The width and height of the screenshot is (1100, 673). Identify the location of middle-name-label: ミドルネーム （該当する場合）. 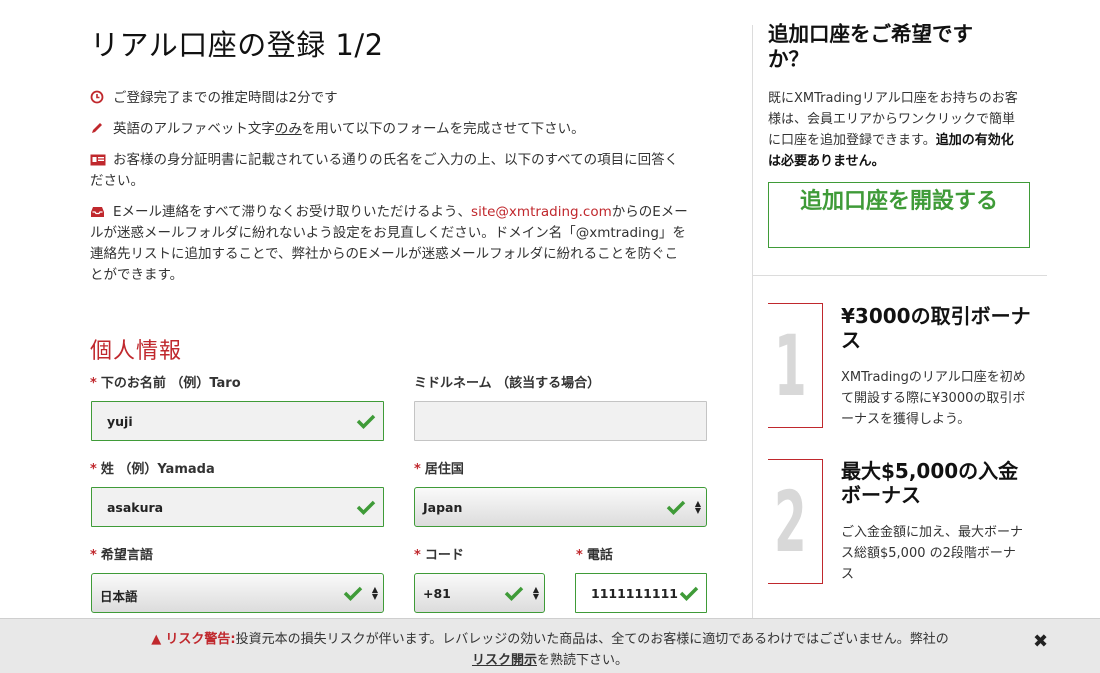
(507, 383).